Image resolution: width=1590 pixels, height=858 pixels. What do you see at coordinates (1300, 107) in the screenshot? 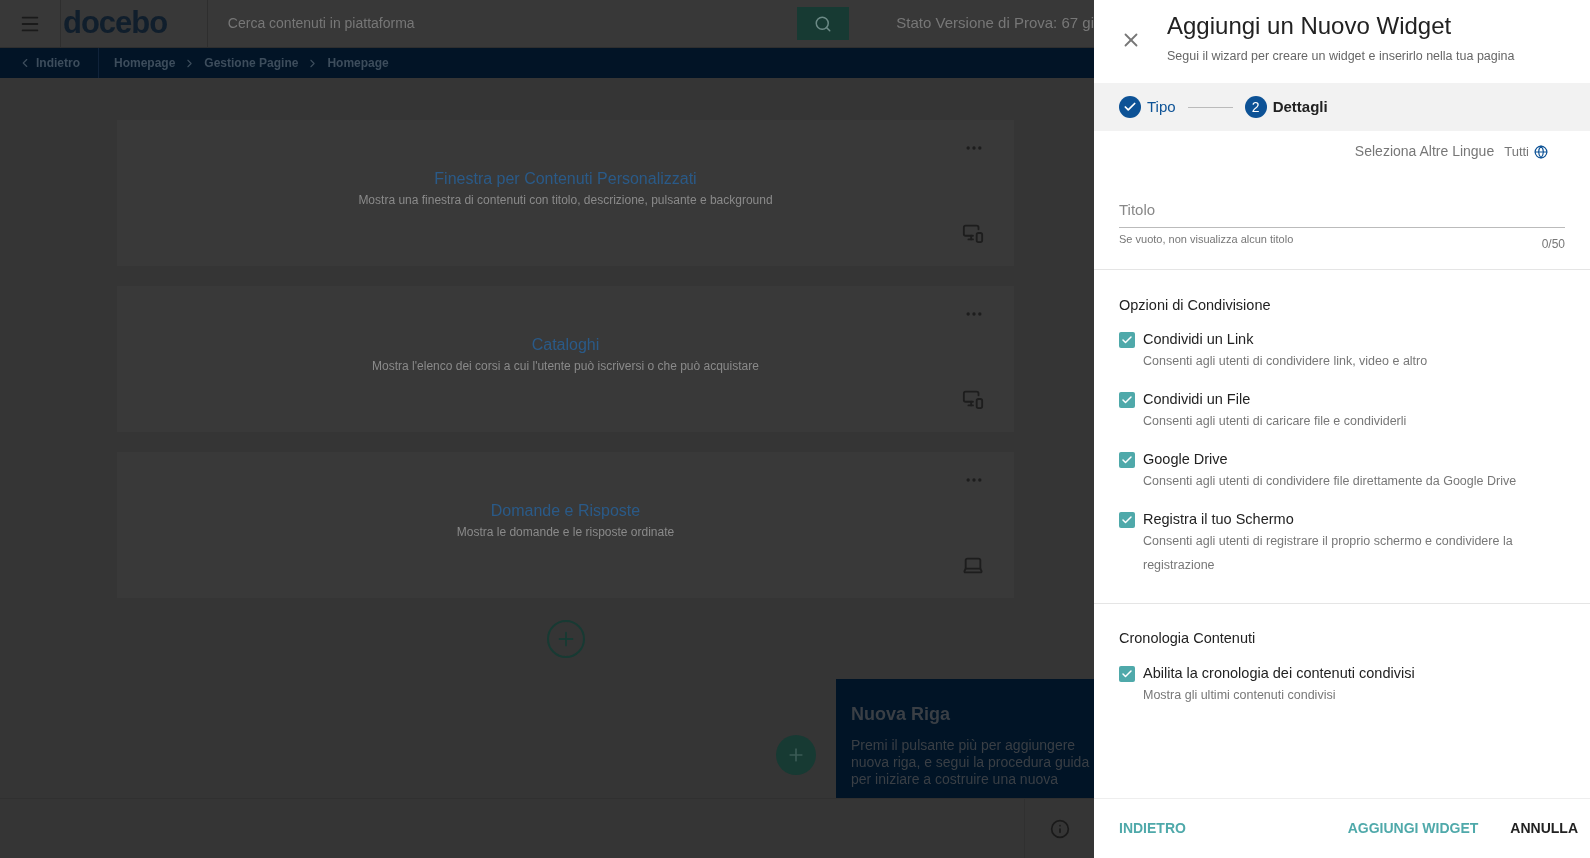
I see `step-label: Dettagli` at bounding box center [1300, 107].